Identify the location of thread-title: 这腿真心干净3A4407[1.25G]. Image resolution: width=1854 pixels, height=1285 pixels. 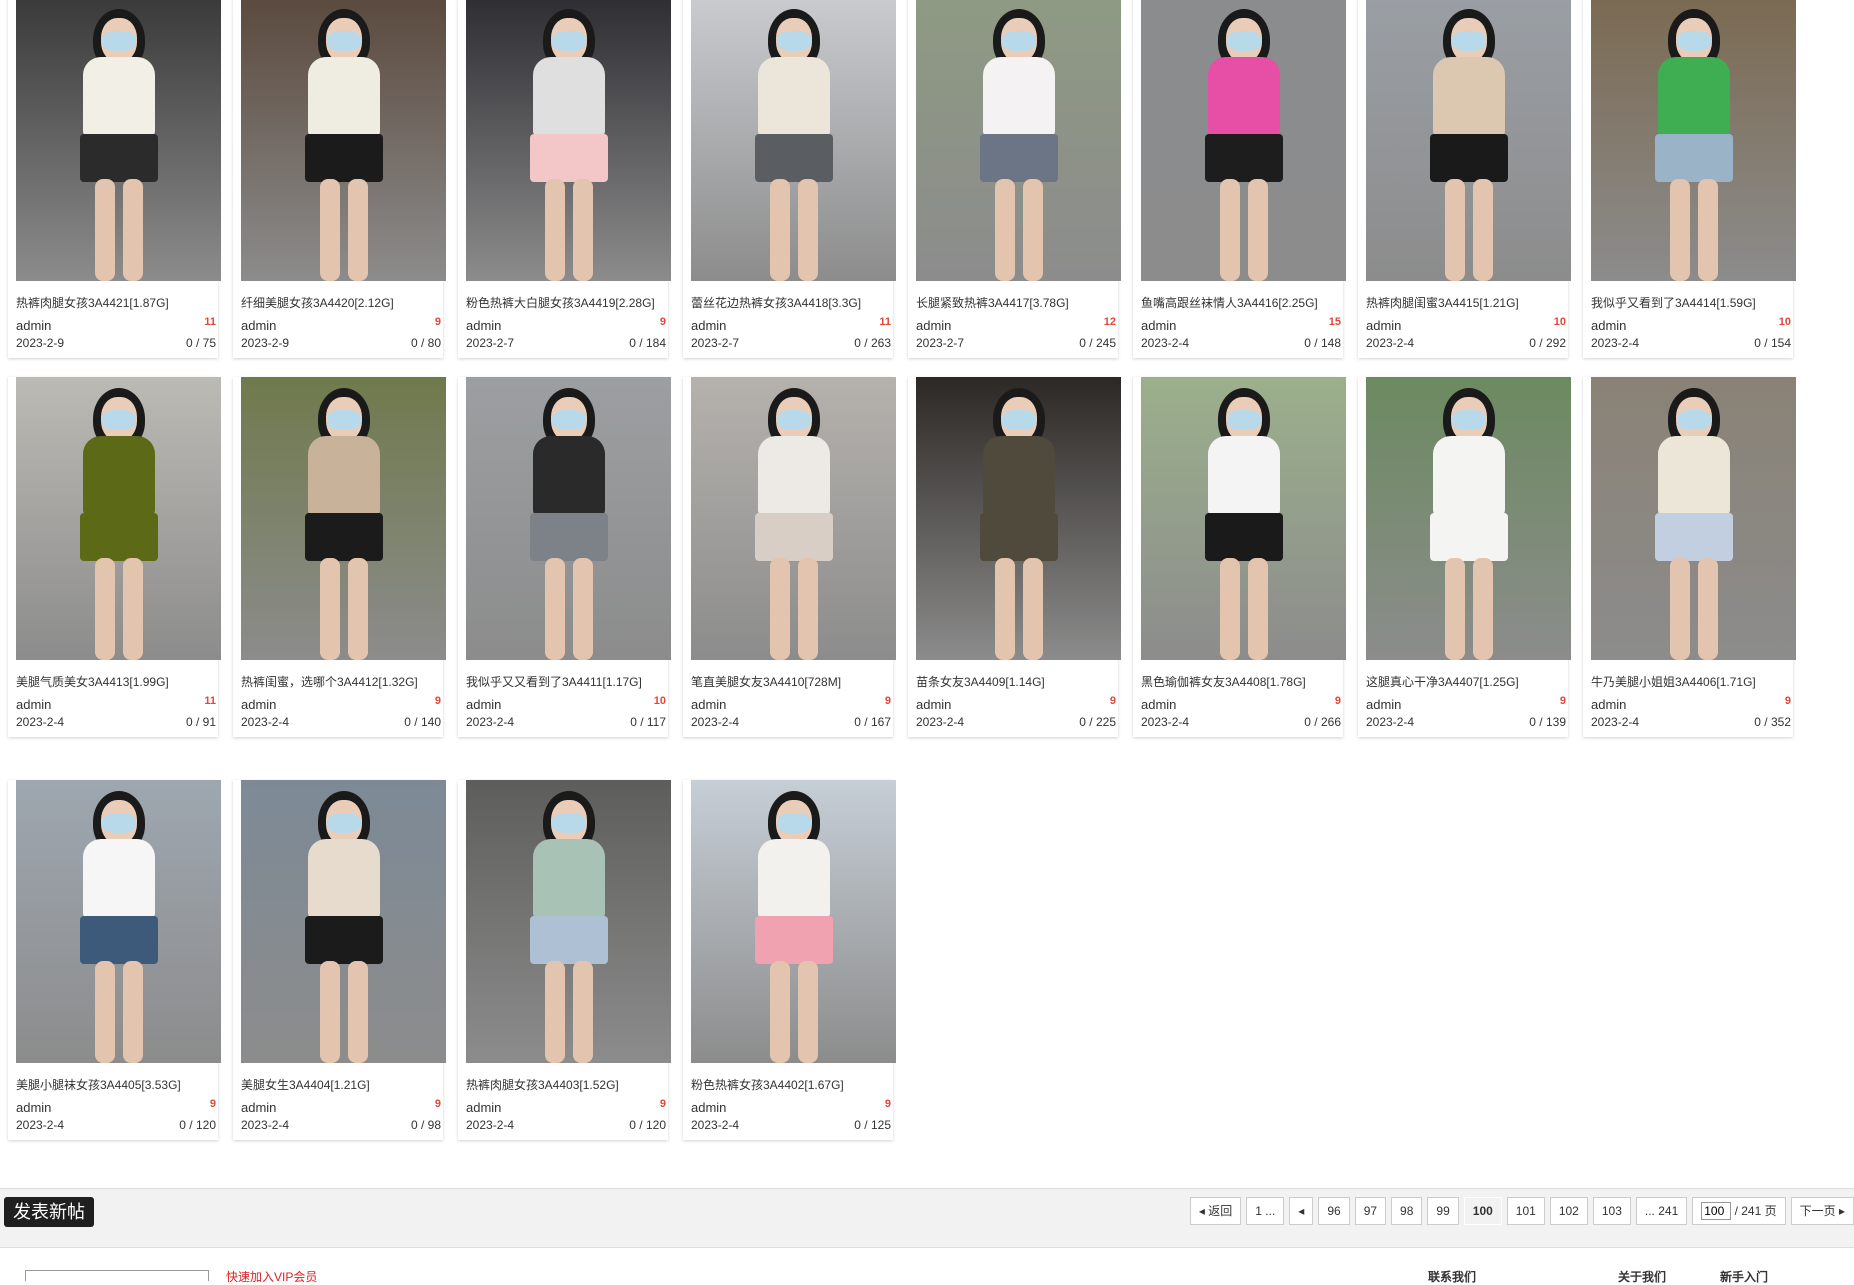
(1442, 681).